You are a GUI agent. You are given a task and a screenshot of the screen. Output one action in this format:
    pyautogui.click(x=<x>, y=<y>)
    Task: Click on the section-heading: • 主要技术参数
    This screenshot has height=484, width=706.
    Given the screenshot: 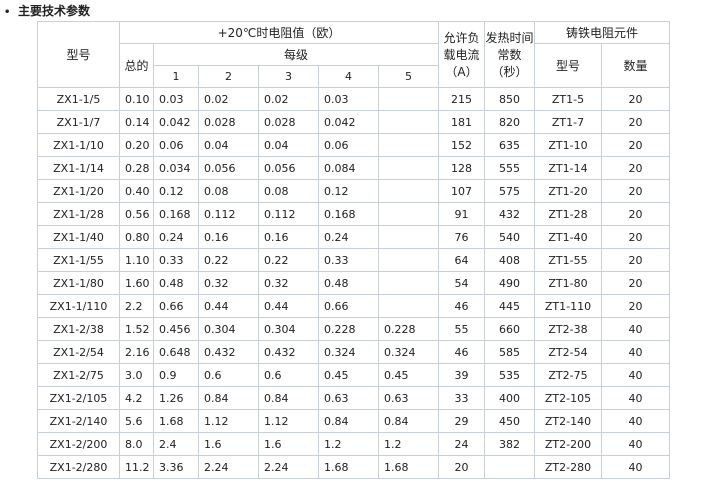 What is the action you would take?
    pyautogui.click(x=47, y=11)
    